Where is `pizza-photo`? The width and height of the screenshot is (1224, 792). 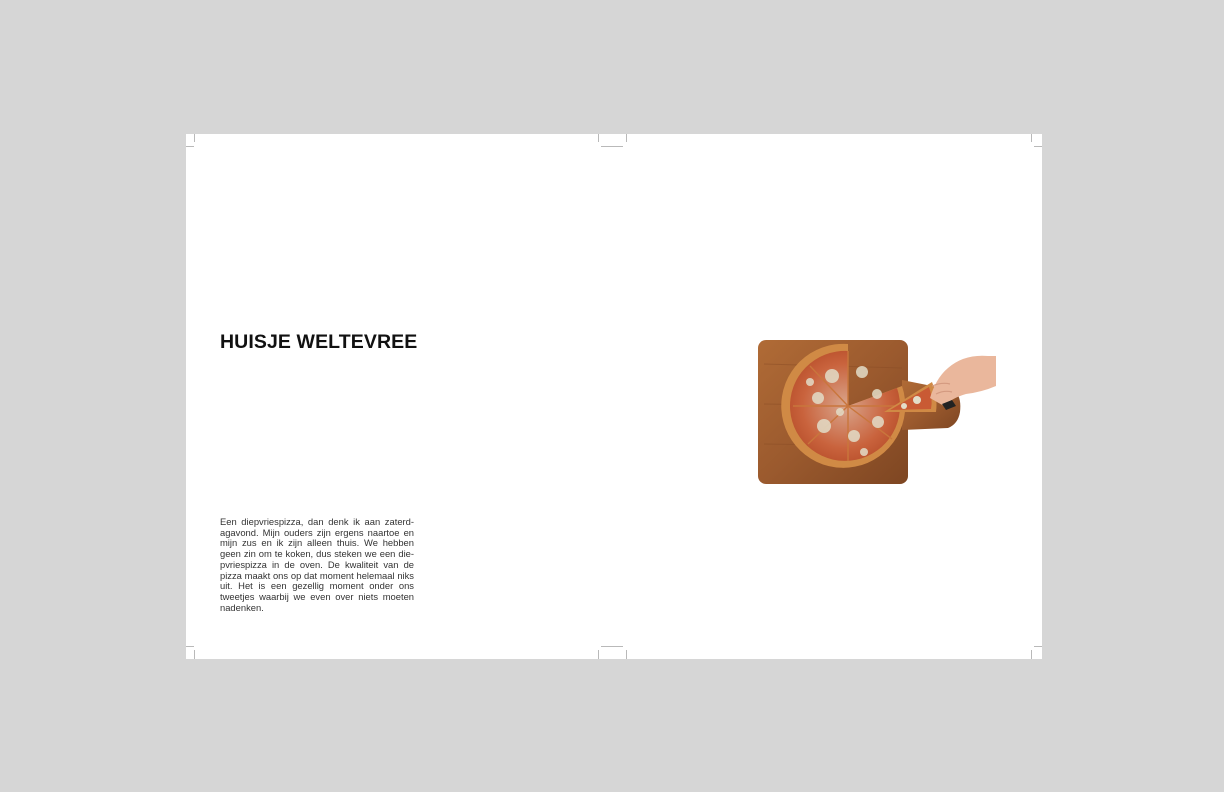
pizza-photo is located at coordinates (875, 399).